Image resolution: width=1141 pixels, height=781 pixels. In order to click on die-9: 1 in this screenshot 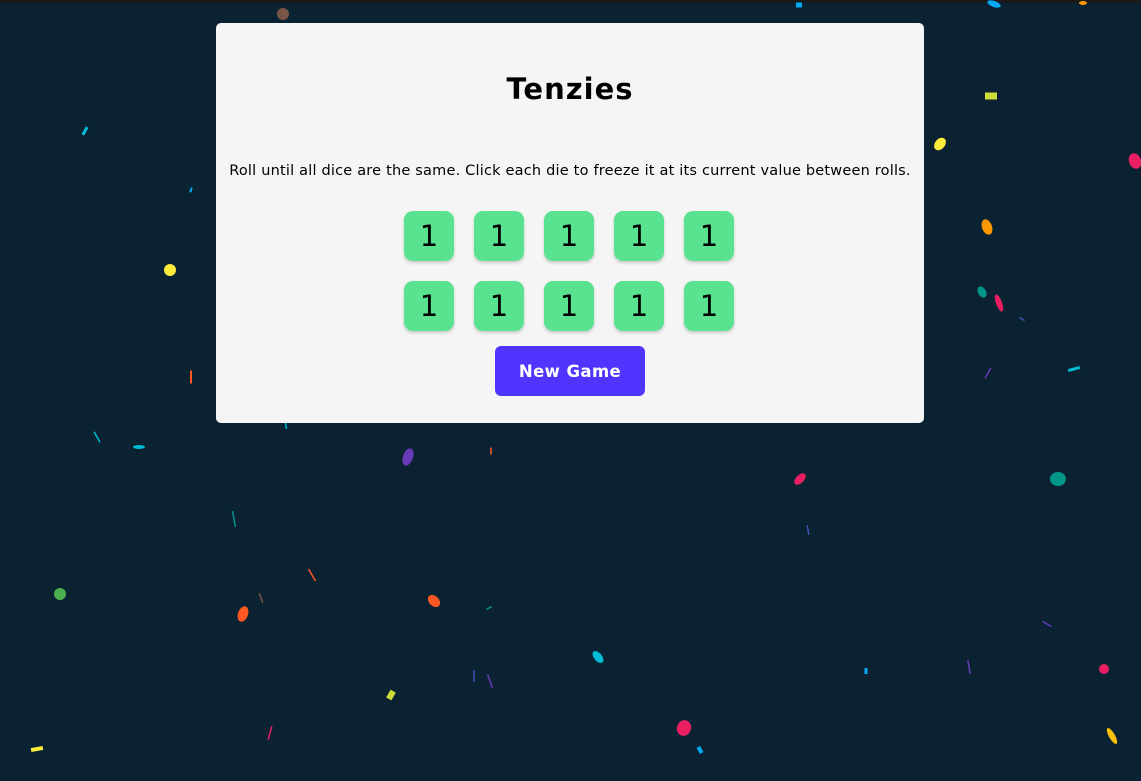, I will do `click(639, 306)`.